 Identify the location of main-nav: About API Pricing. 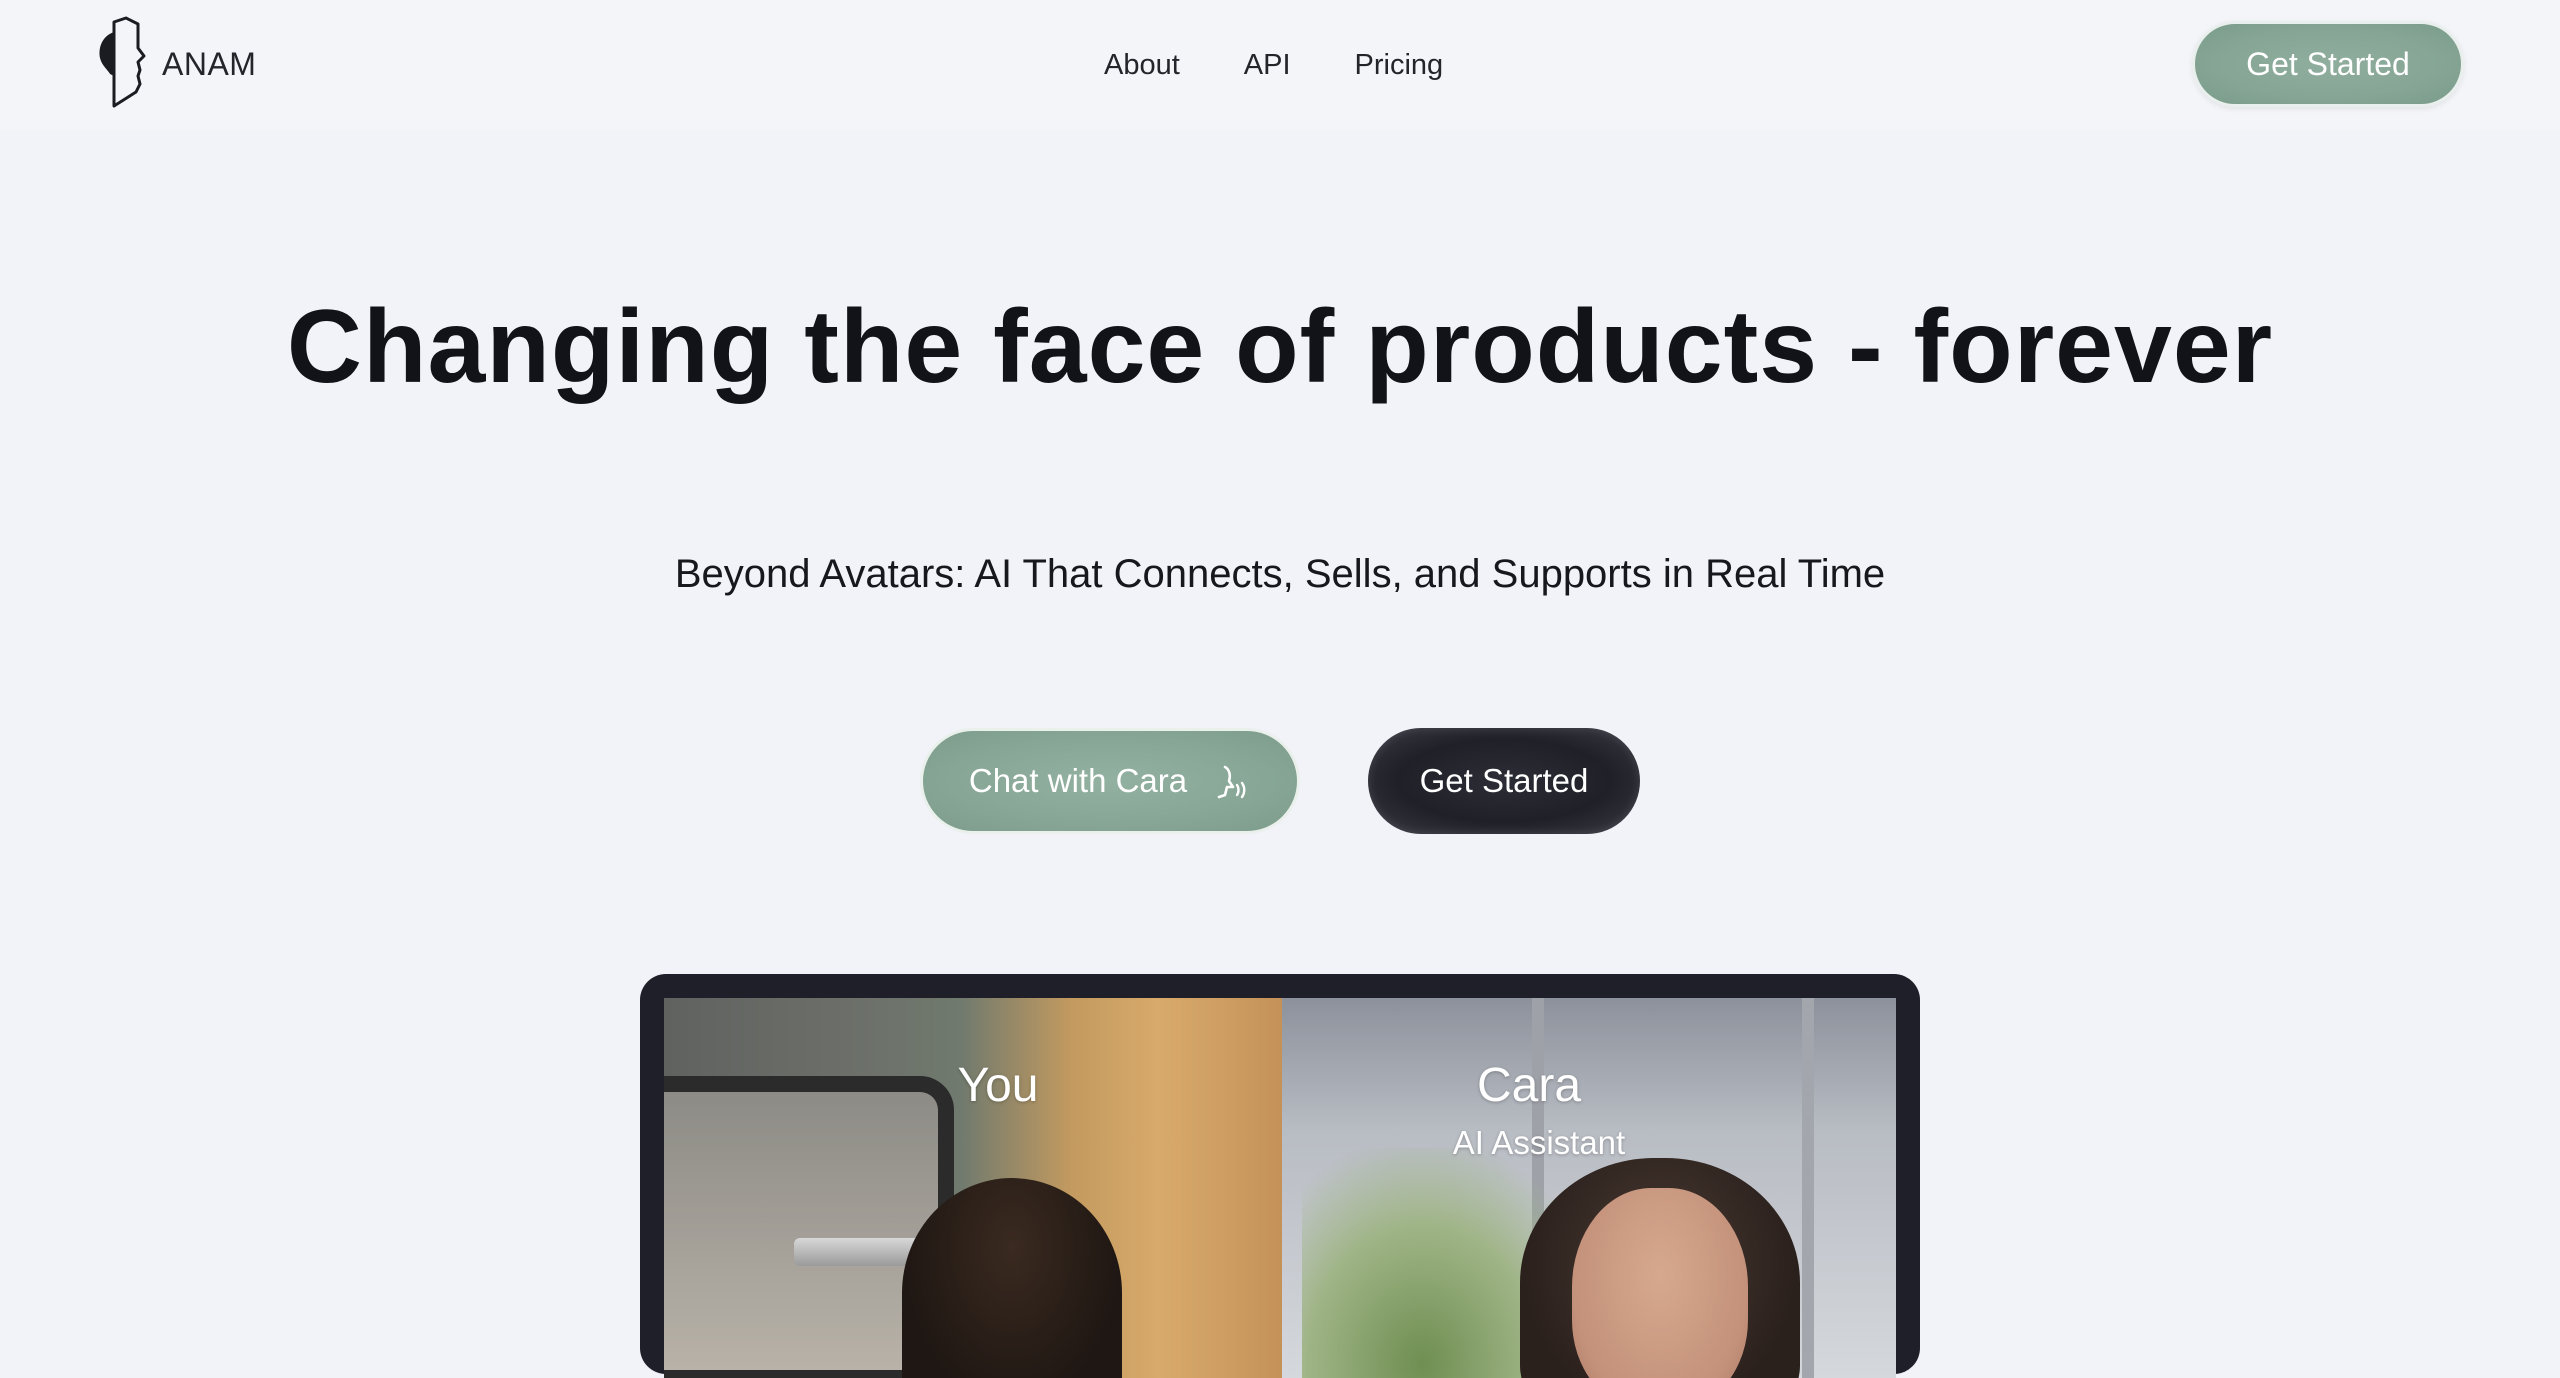
(1273, 65).